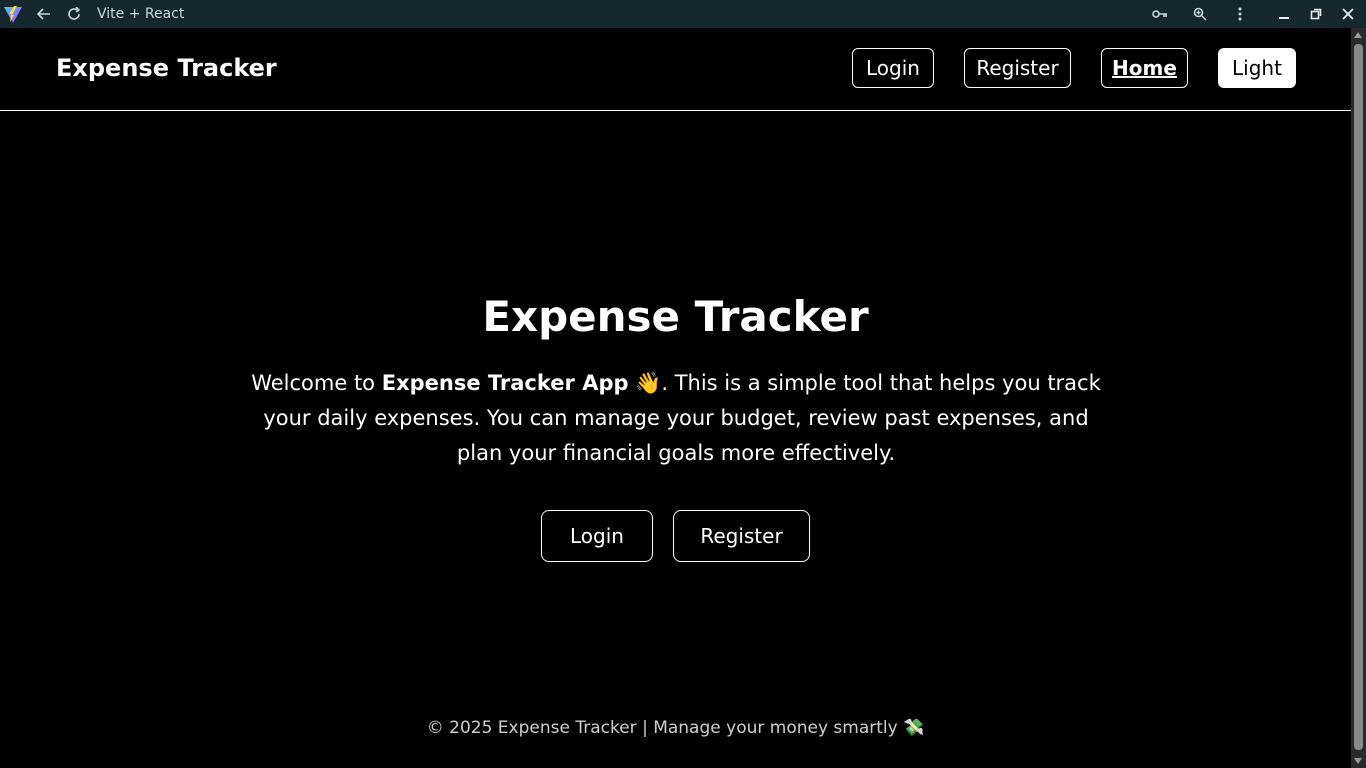 Image resolution: width=1366 pixels, height=768 pixels. What do you see at coordinates (44, 14) in the screenshot?
I see `arrow-left-icon` at bounding box center [44, 14].